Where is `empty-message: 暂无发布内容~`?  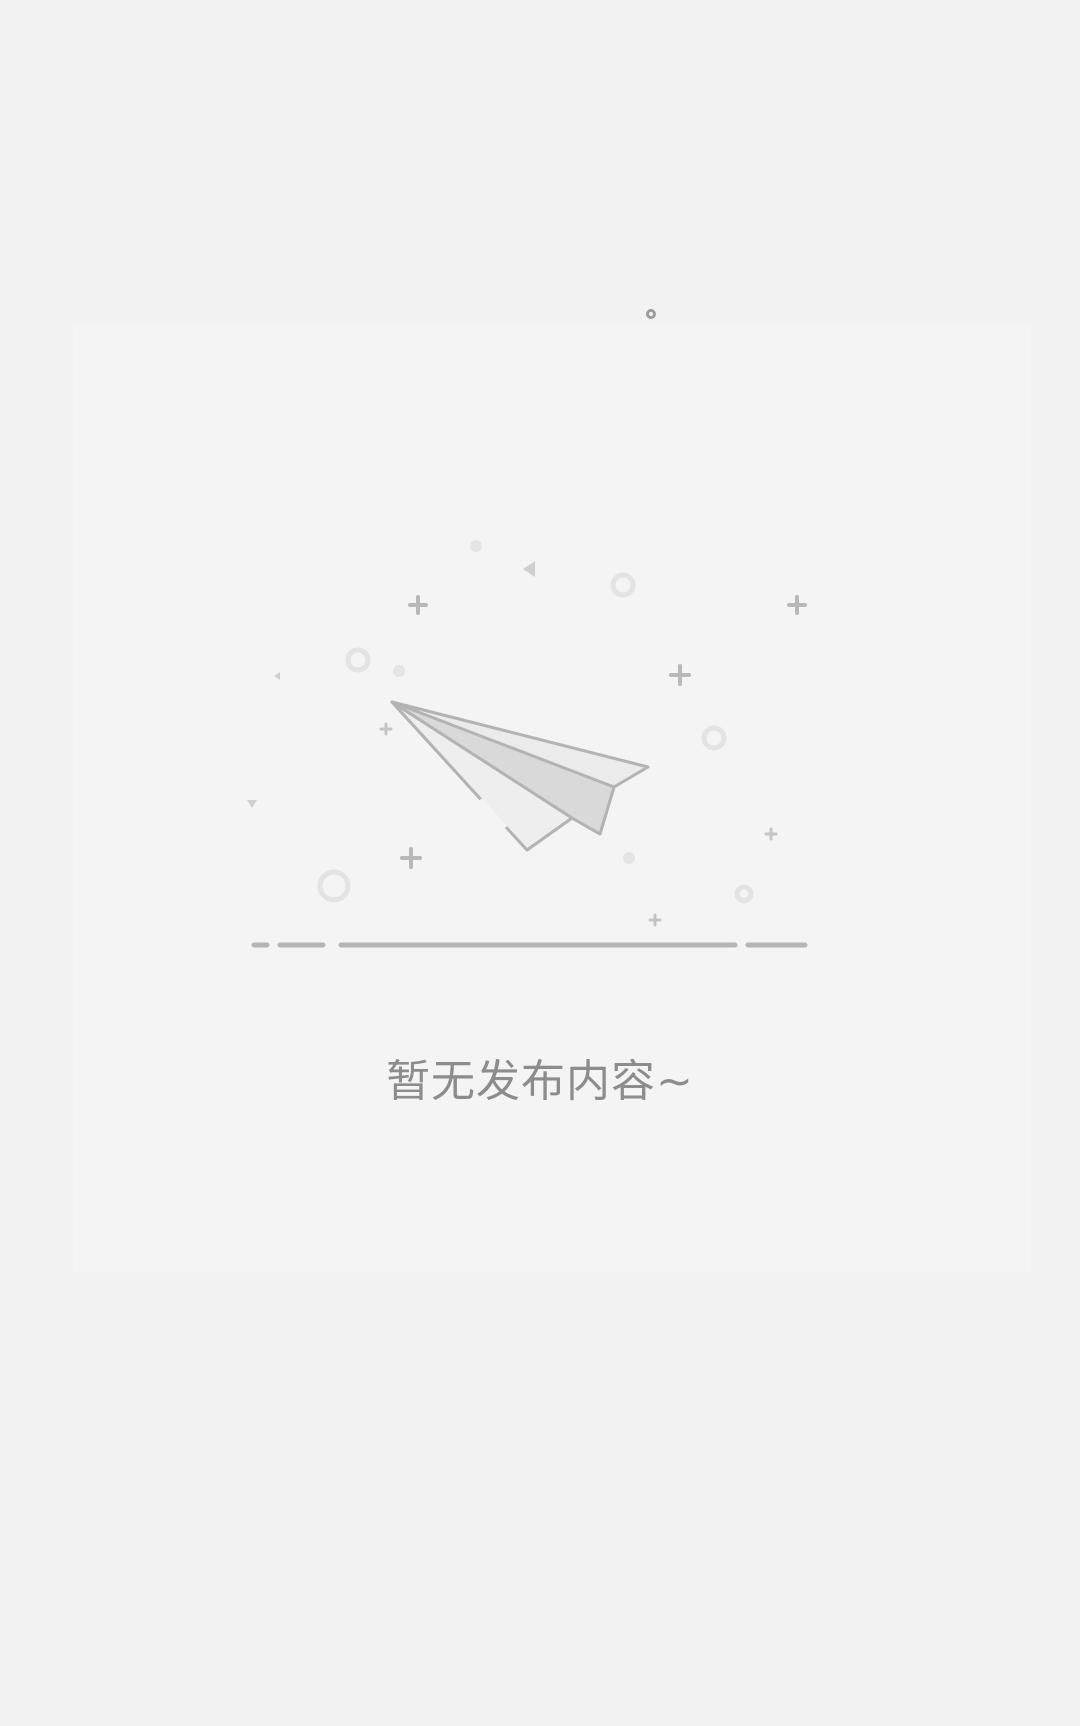 empty-message: 暂无发布内容~ is located at coordinates (540, 1081).